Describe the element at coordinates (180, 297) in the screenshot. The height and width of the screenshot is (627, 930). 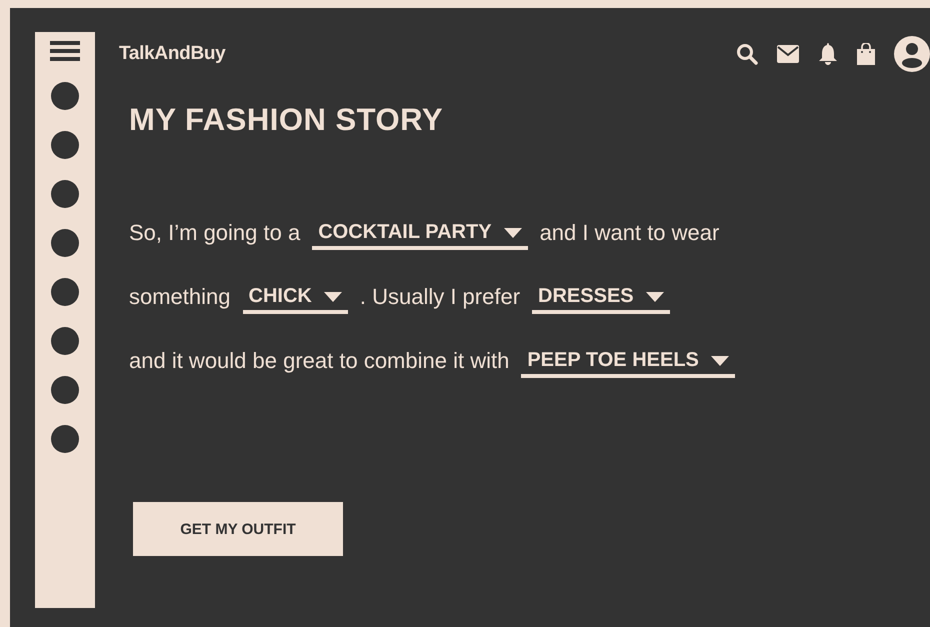
I see `story-text: something` at that location.